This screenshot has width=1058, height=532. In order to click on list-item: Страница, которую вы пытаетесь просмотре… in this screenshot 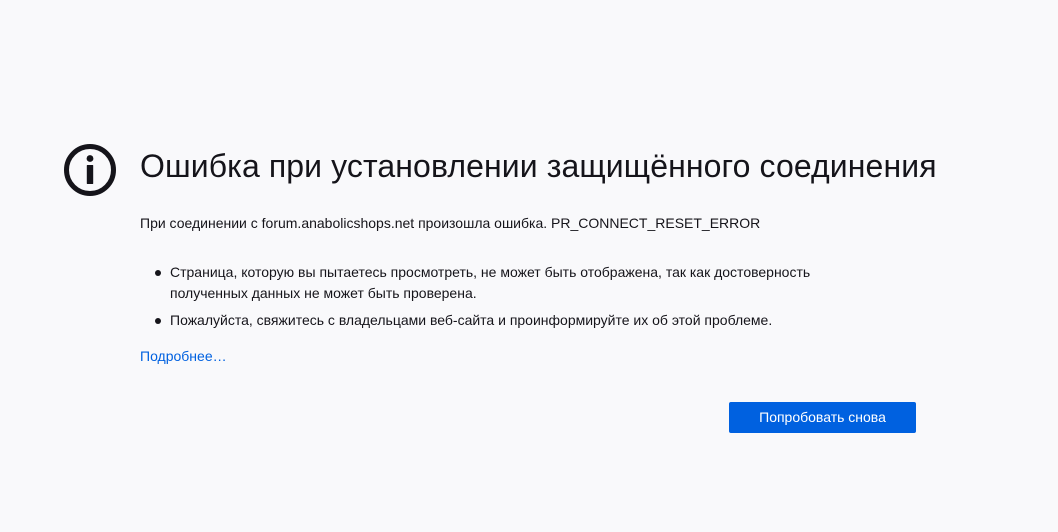, I will do `click(517, 283)`.